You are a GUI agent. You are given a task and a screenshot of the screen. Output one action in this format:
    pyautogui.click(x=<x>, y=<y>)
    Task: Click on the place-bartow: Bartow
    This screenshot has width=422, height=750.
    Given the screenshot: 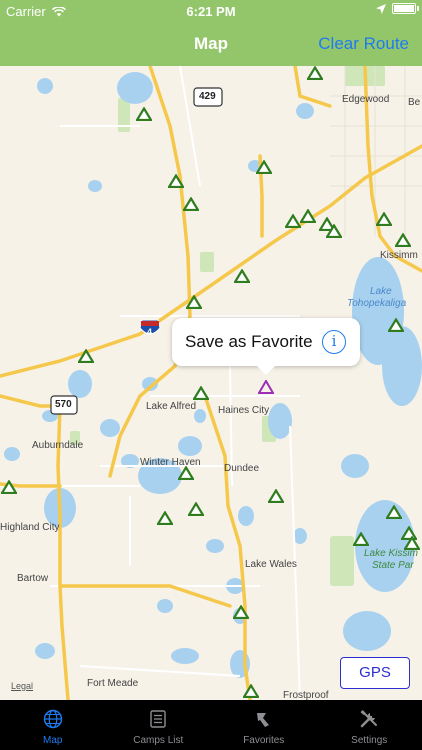 What is the action you would take?
    pyautogui.click(x=33, y=578)
    